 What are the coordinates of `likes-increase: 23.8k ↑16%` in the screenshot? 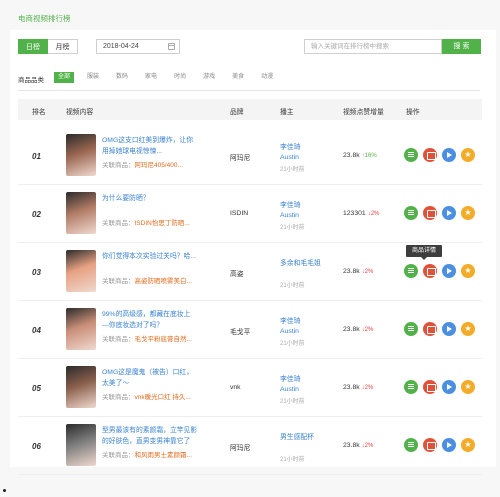 It's located at (360, 155).